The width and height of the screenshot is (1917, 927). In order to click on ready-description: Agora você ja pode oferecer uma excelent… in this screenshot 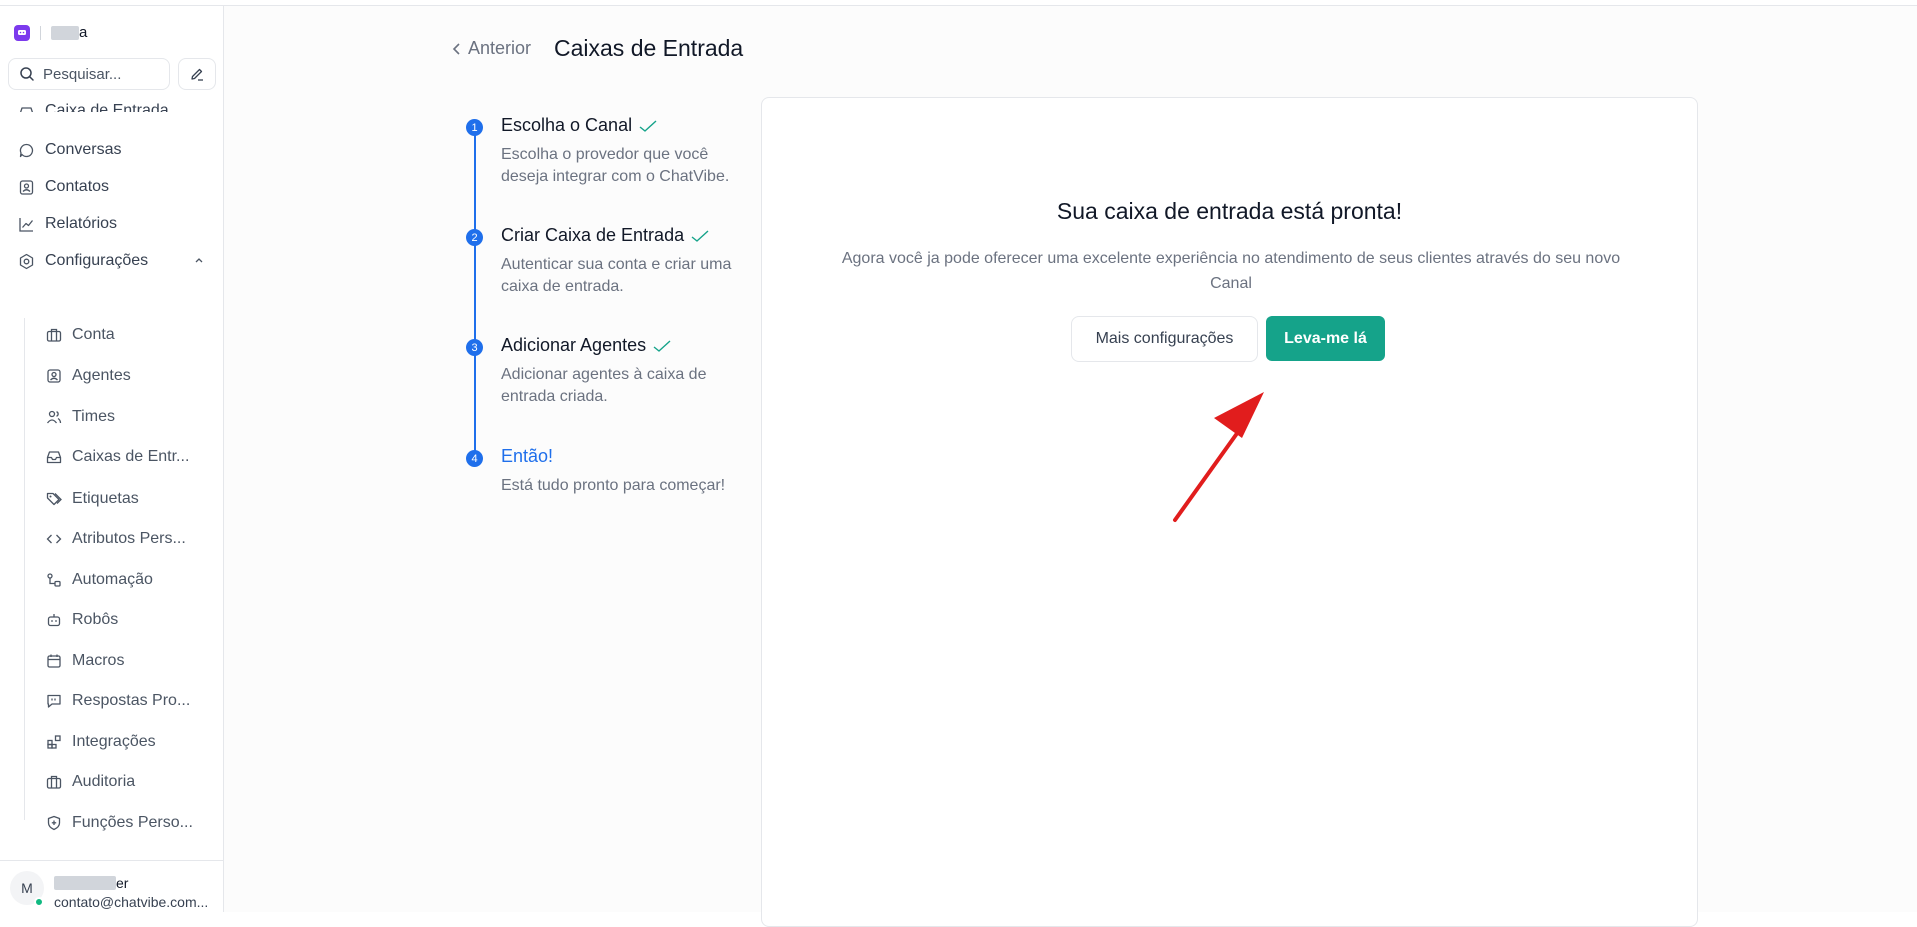, I will do `click(1231, 271)`.